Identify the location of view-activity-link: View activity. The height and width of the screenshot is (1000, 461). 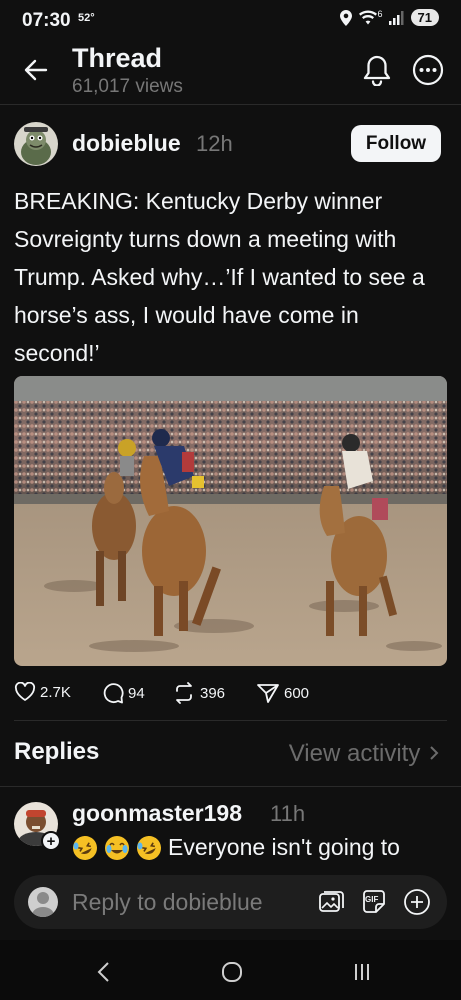
(364, 754).